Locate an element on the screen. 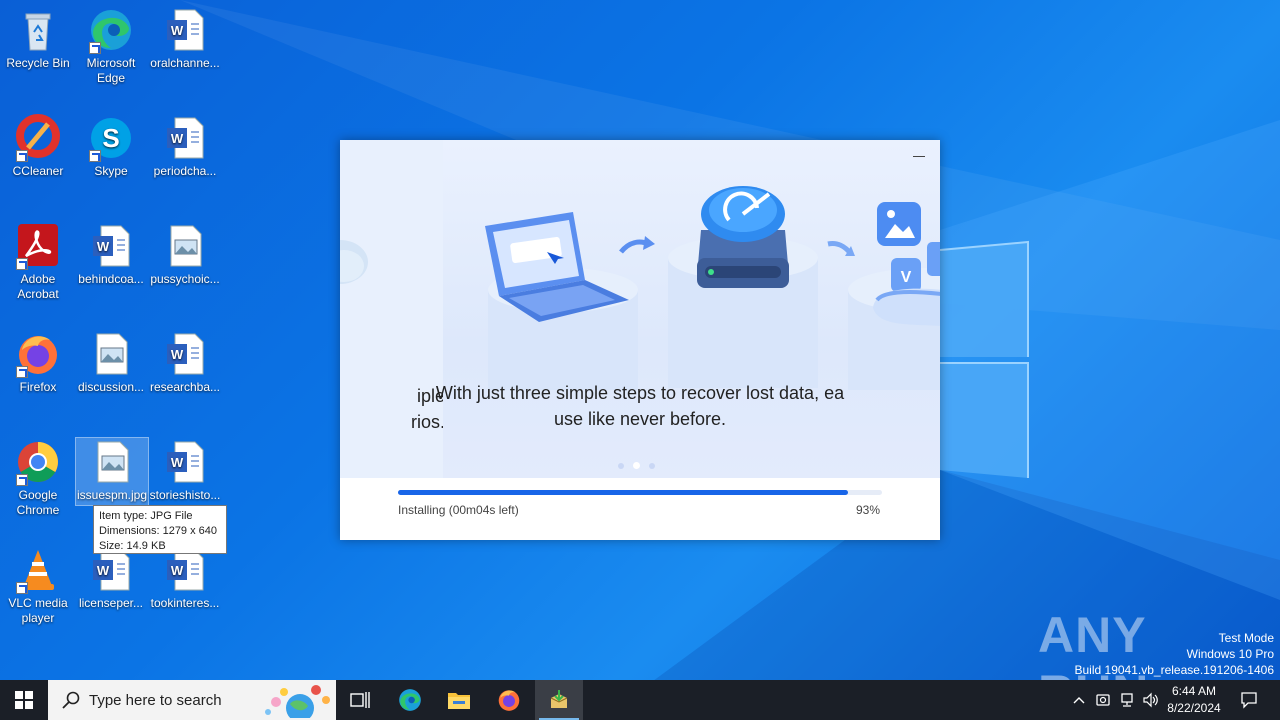 The height and width of the screenshot is (720, 1280). notification-icon is located at coordinates (1249, 700).